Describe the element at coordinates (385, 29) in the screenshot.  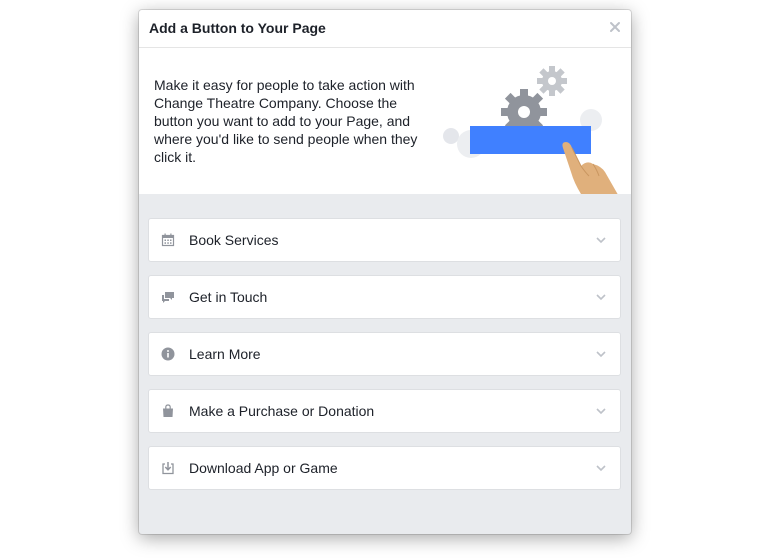
I see `dialog-header: Add a Button to Your Page` at that location.